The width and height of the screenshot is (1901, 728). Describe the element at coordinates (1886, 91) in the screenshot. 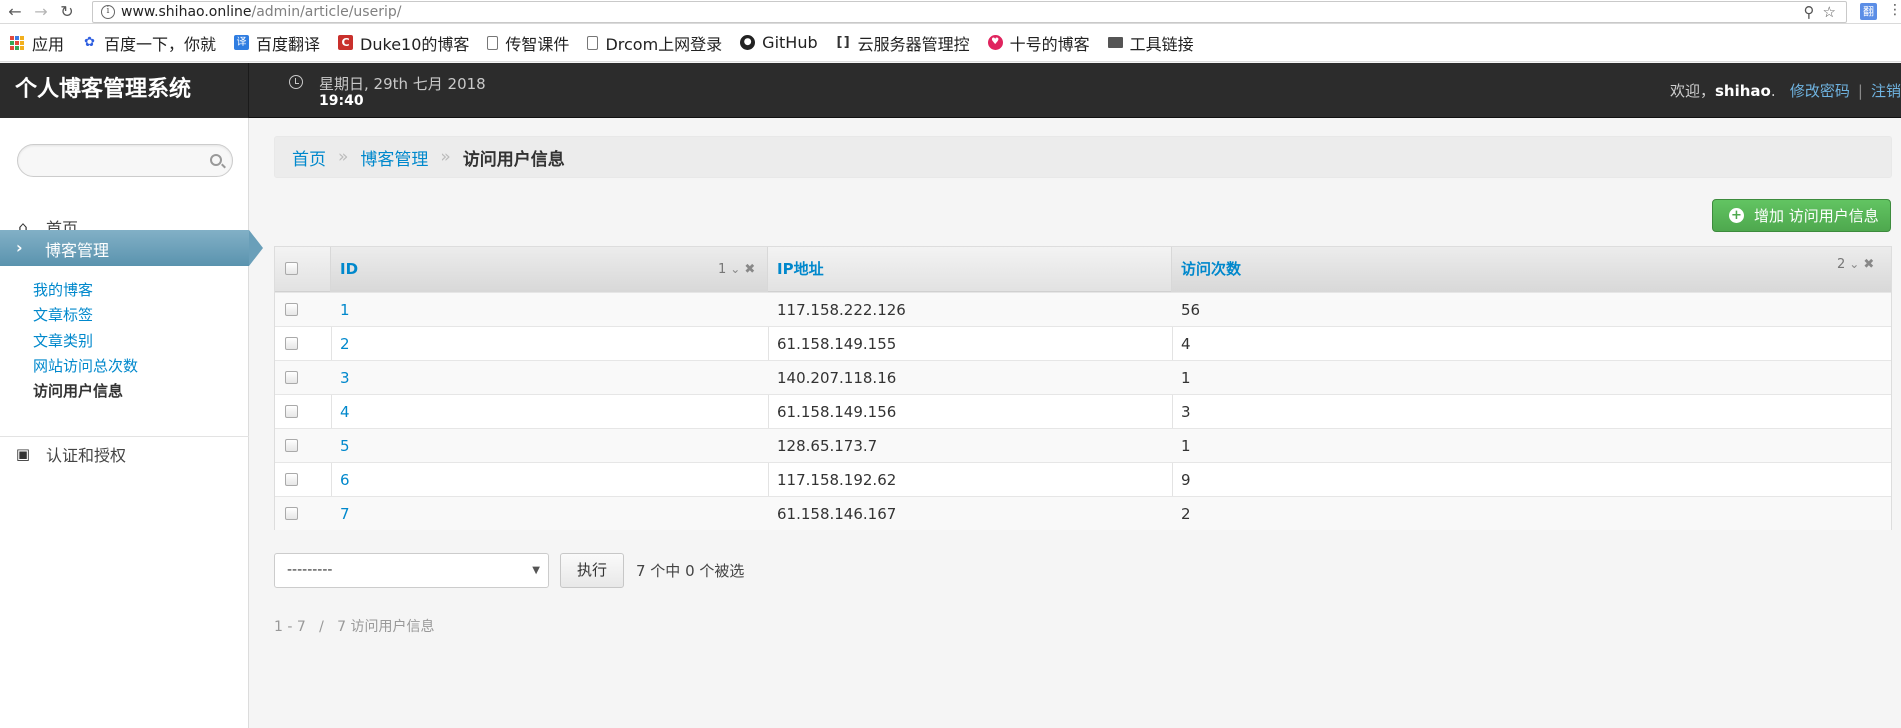

I see `logout-link: 注销` at that location.